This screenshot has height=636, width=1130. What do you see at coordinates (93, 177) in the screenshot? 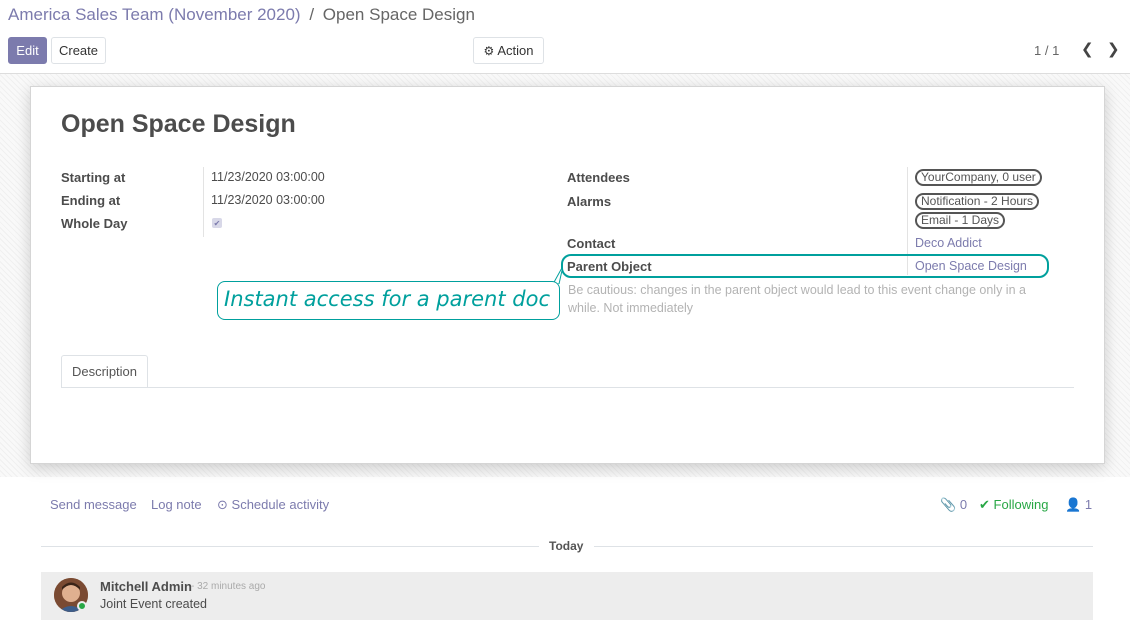
I see `starting-at-label: Starting at` at bounding box center [93, 177].